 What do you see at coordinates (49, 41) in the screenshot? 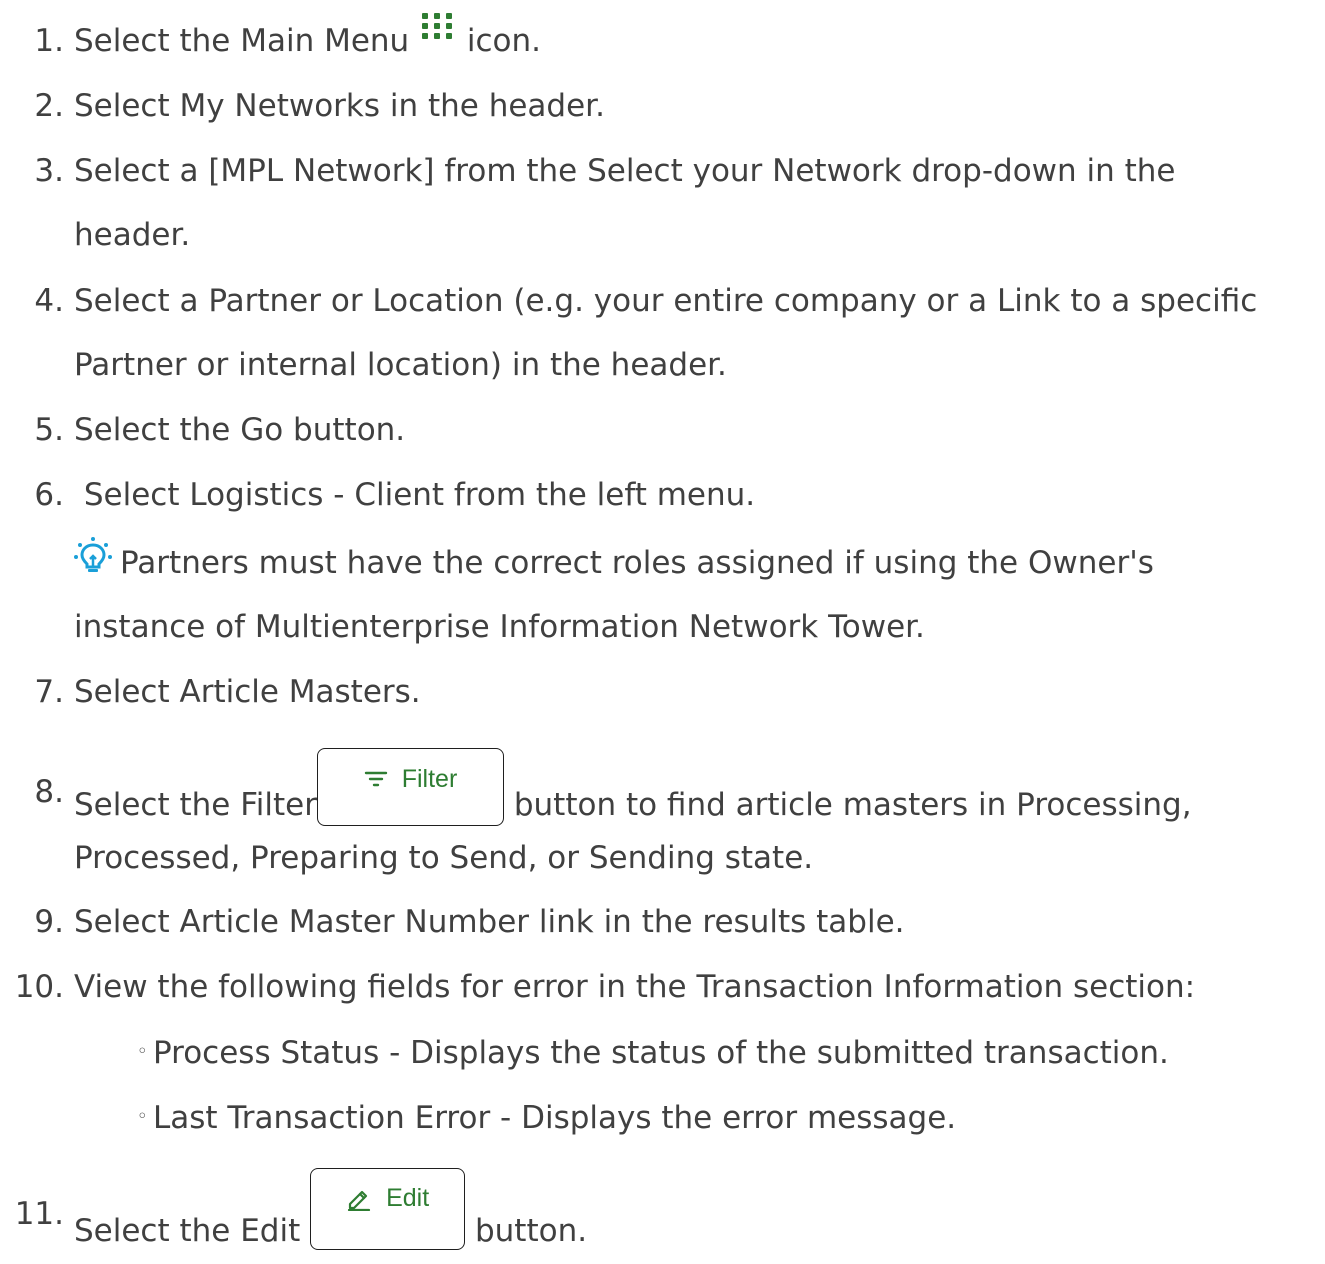
I see `step-number: 1.` at bounding box center [49, 41].